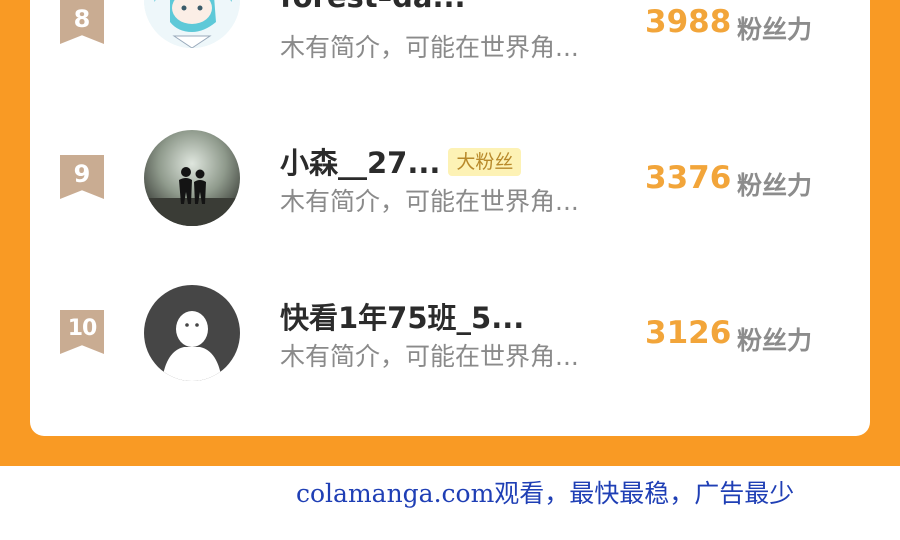  I want to click on fans-count: 3376, so click(688, 178).